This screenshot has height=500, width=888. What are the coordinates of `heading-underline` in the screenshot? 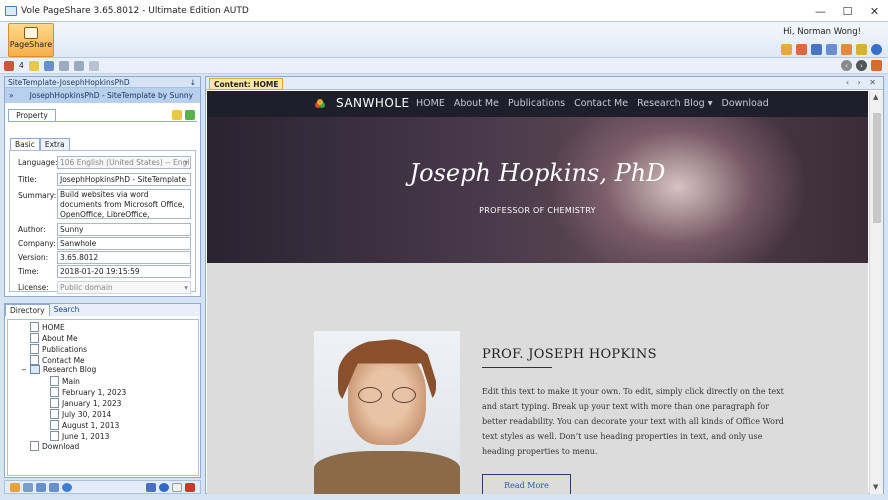 It's located at (517, 367).